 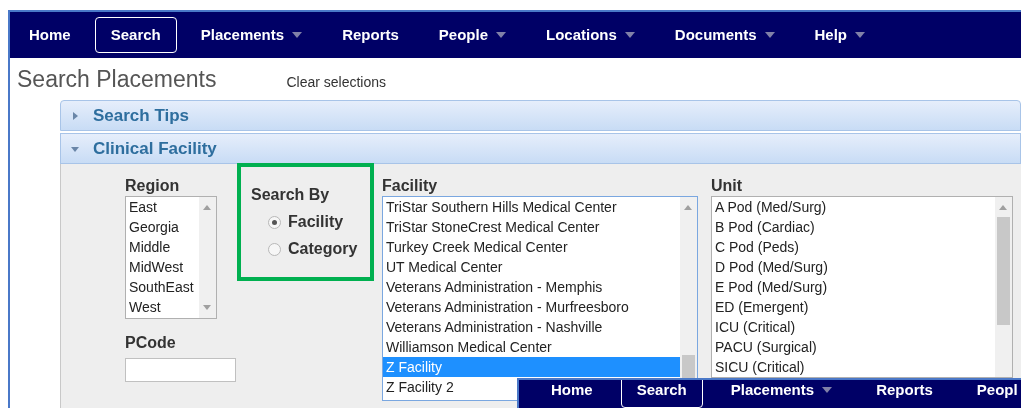 I want to click on list-box: East Georgia Middle MidWest SouthEast West, so click(x=171, y=257).